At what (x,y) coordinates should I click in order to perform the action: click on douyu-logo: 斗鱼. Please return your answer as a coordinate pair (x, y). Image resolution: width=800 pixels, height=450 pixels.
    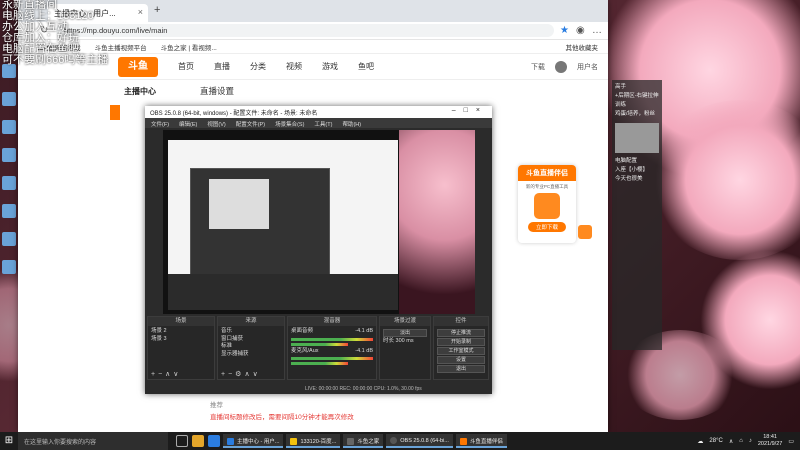
    Looking at the image, I should click on (138, 66).